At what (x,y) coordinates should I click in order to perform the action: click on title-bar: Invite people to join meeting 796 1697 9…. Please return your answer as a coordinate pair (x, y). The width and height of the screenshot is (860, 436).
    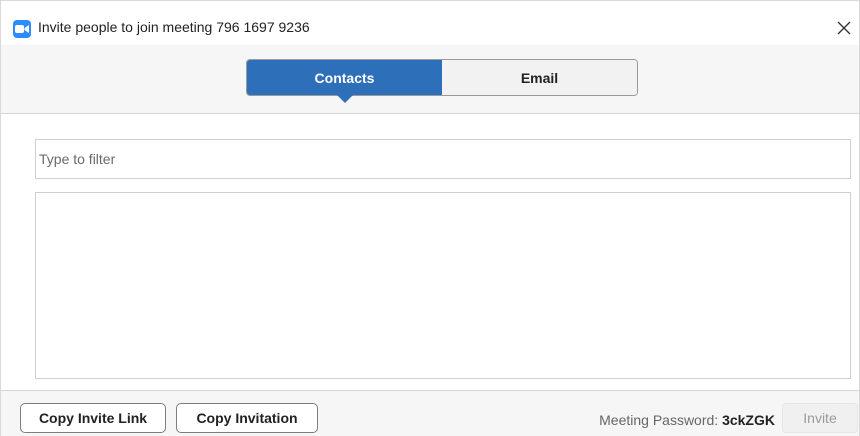
    Looking at the image, I should click on (430, 23).